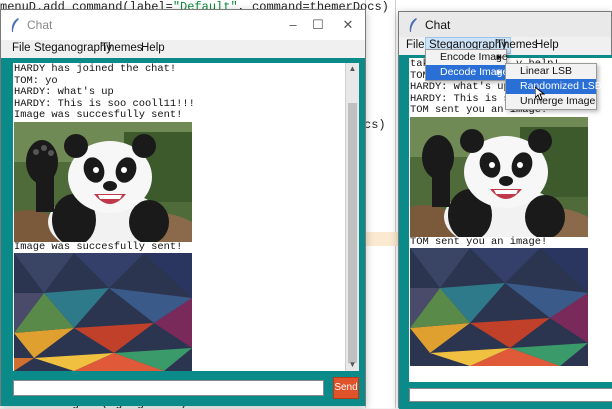 The width and height of the screenshot is (612, 409). Describe the element at coordinates (352, 233) in the screenshot. I see `scroll-thumb` at that location.